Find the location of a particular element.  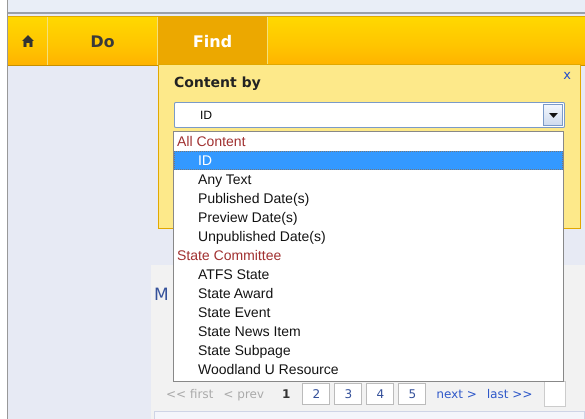

dropdown-option: Published Date(s) is located at coordinates (368, 198).